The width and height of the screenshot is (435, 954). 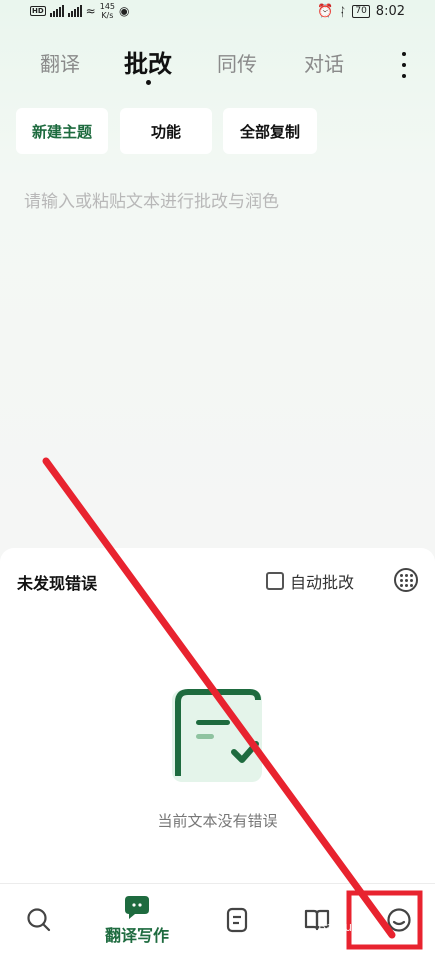 I want to click on keypad-icon, so click(x=406, y=580).